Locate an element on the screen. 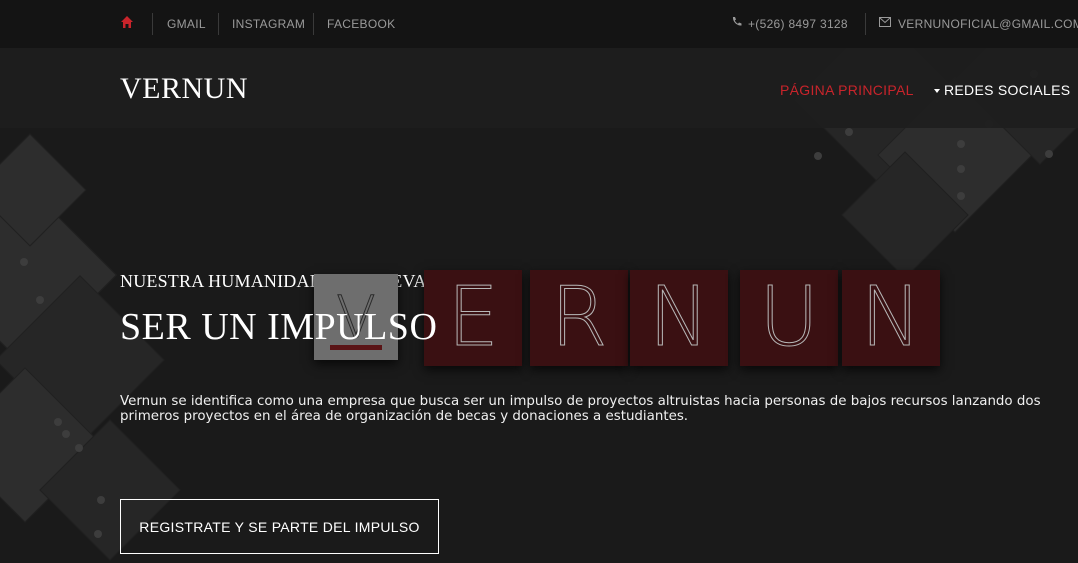 The height and width of the screenshot is (563, 1078). phone-icon is located at coordinates (737, 22).